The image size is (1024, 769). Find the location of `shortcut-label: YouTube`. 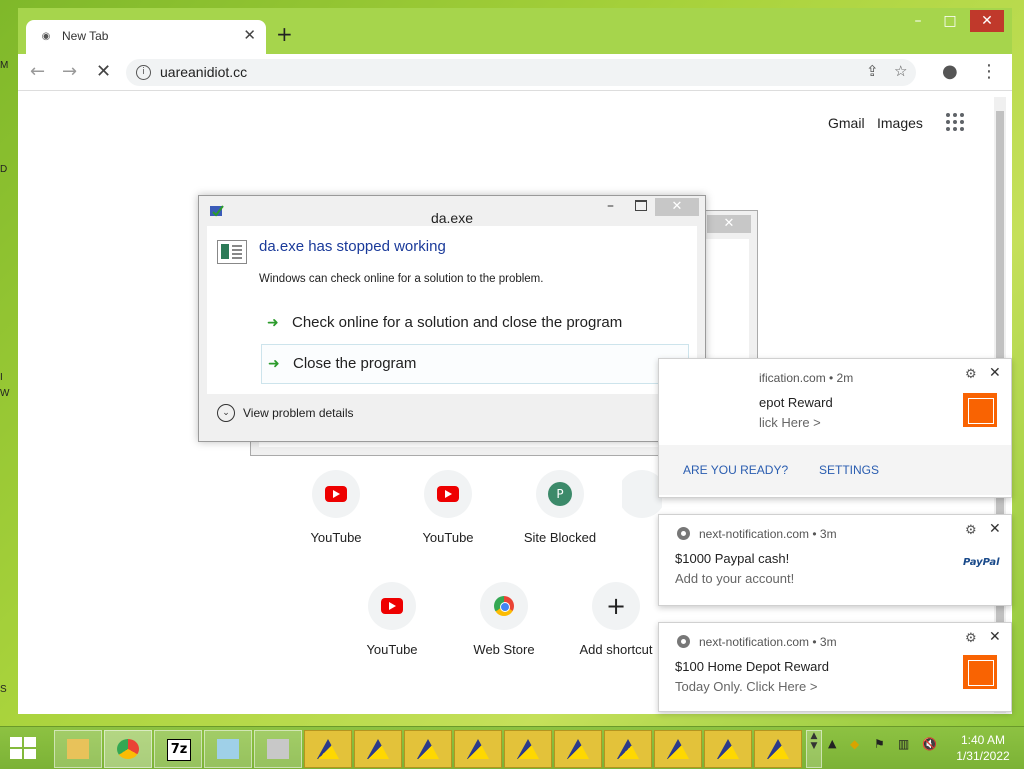

shortcut-label: YouTube is located at coordinates (336, 537).